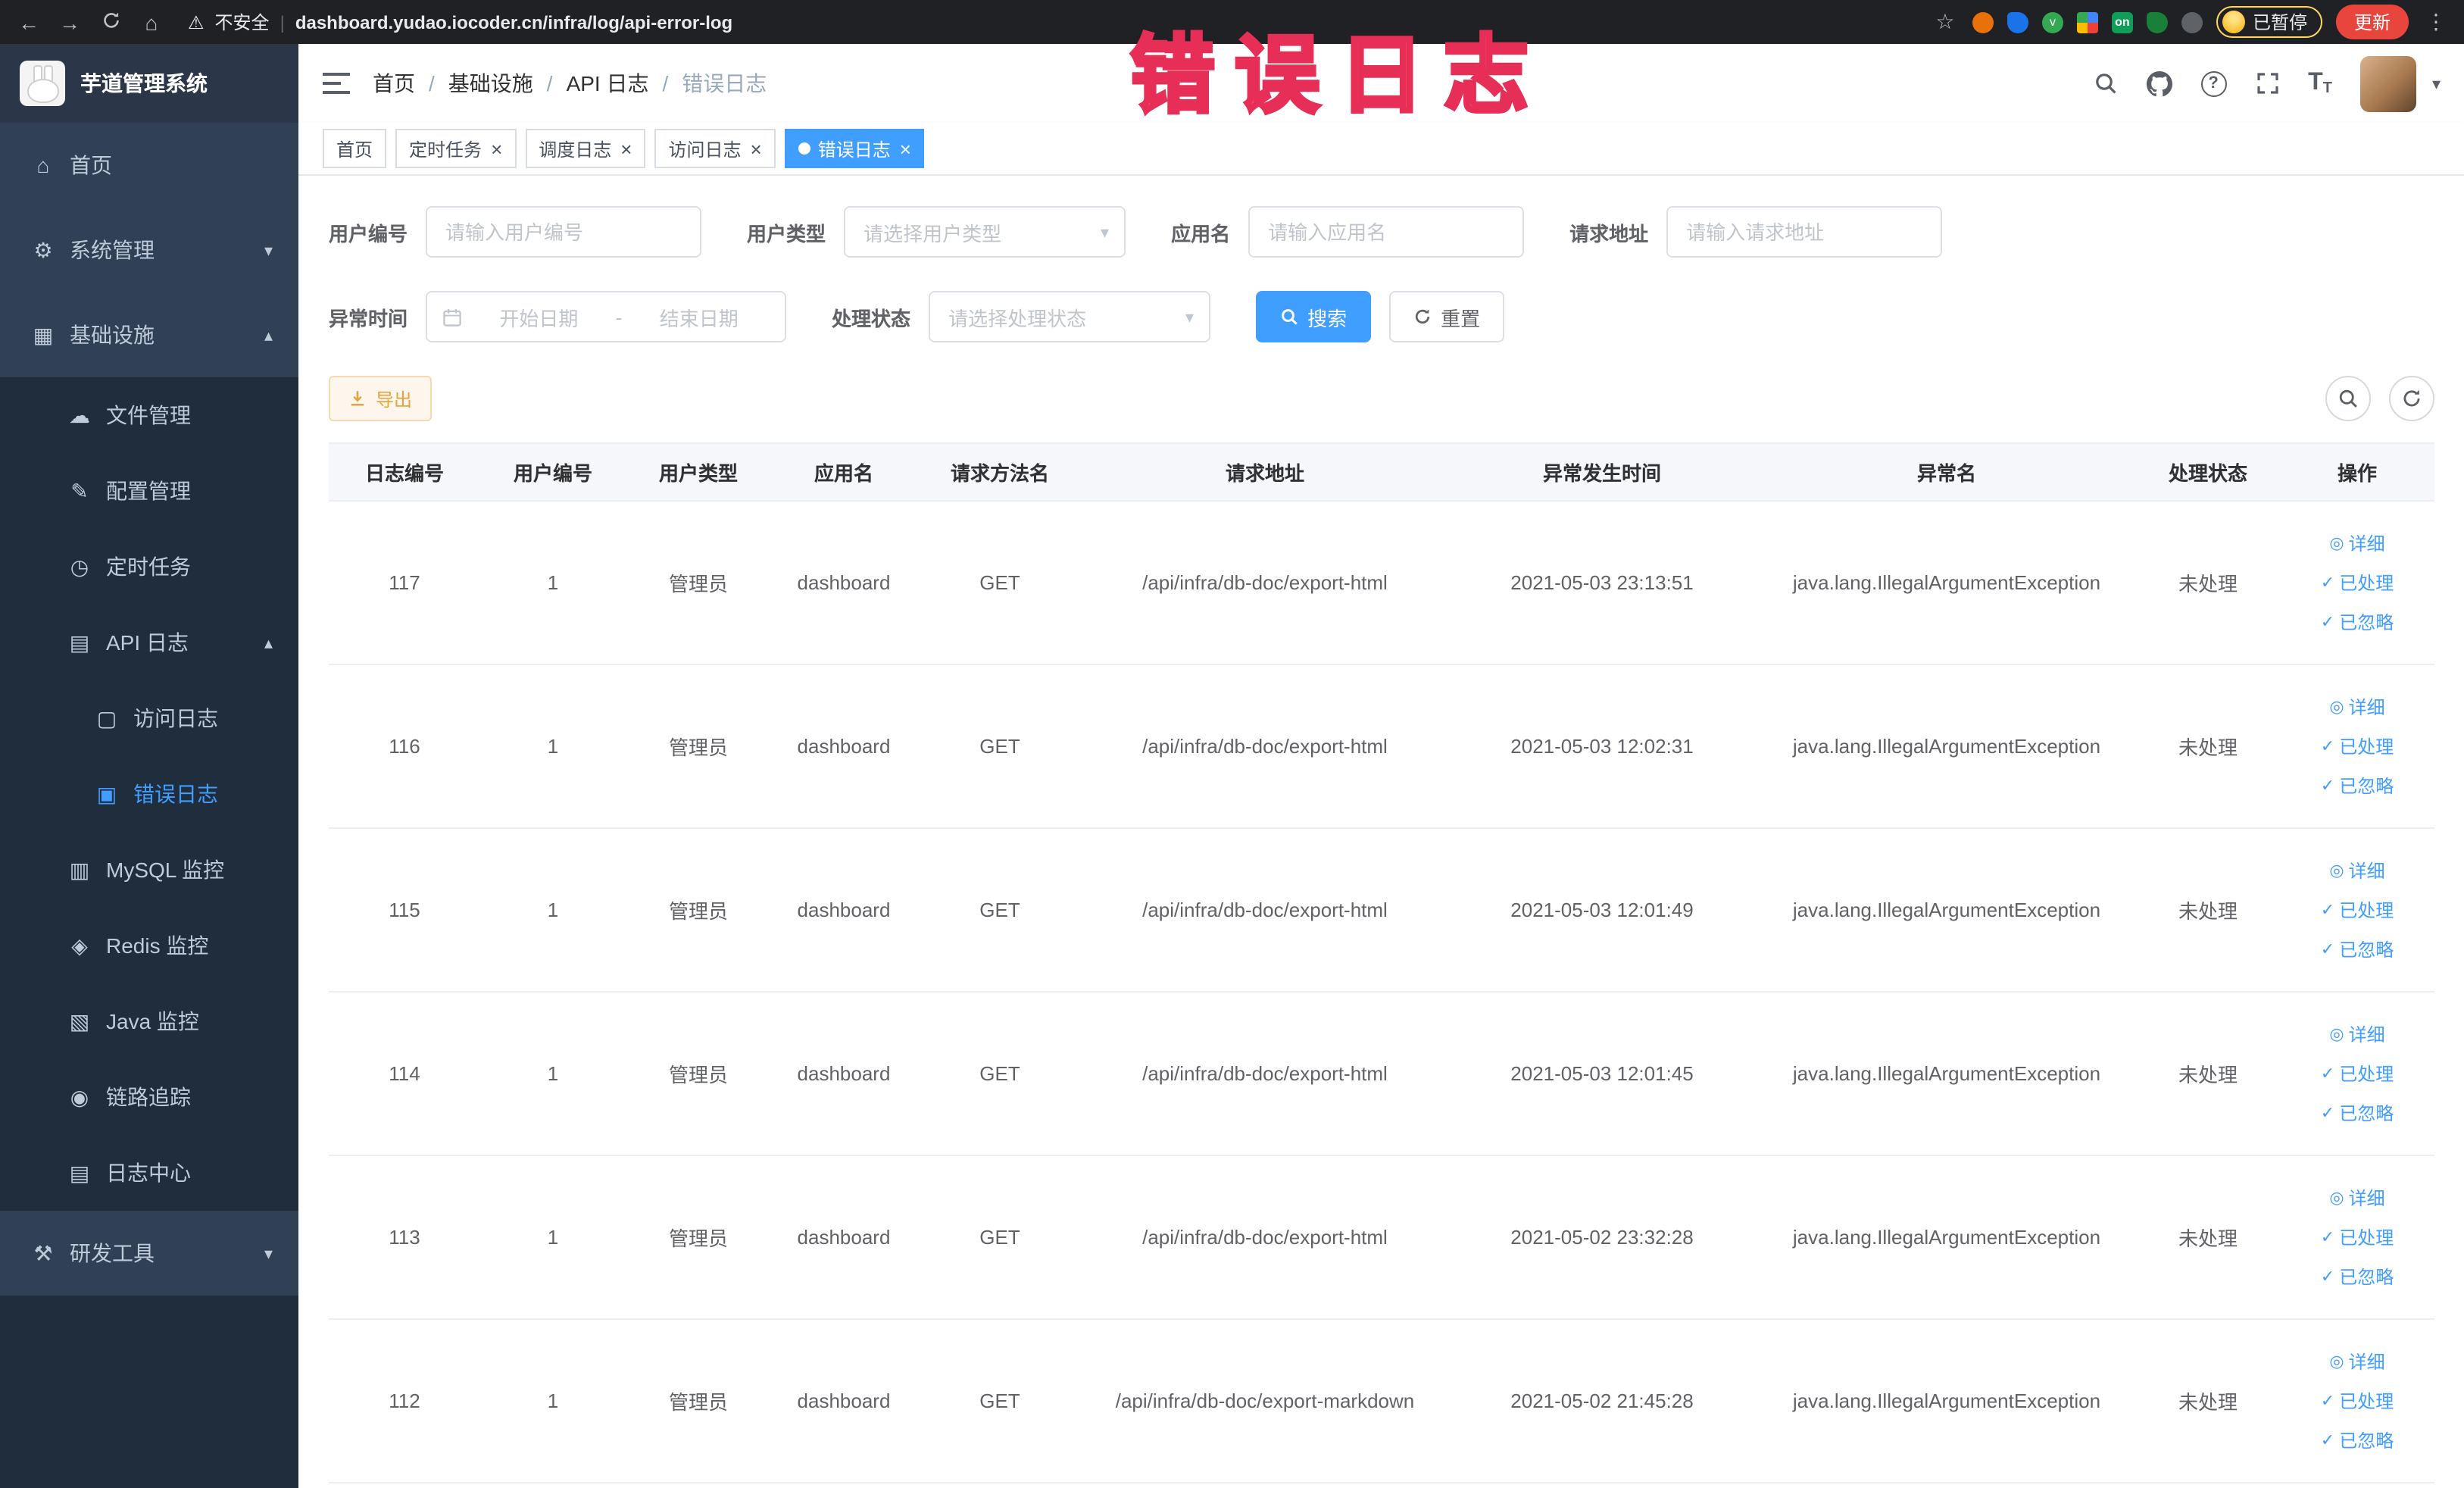  Describe the element at coordinates (585, 148) in the screenshot. I see `tab-job-log: 调度日志 ×` at that location.